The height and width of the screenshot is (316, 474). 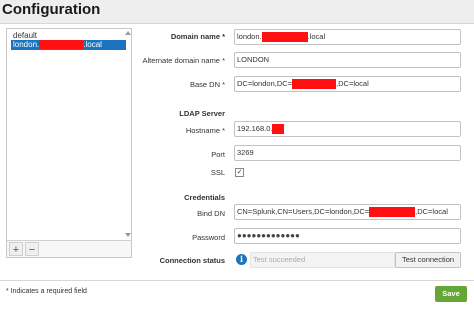 What do you see at coordinates (202, 113) in the screenshot?
I see `ldap-server-heading: LDAP Server` at bounding box center [202, 113].